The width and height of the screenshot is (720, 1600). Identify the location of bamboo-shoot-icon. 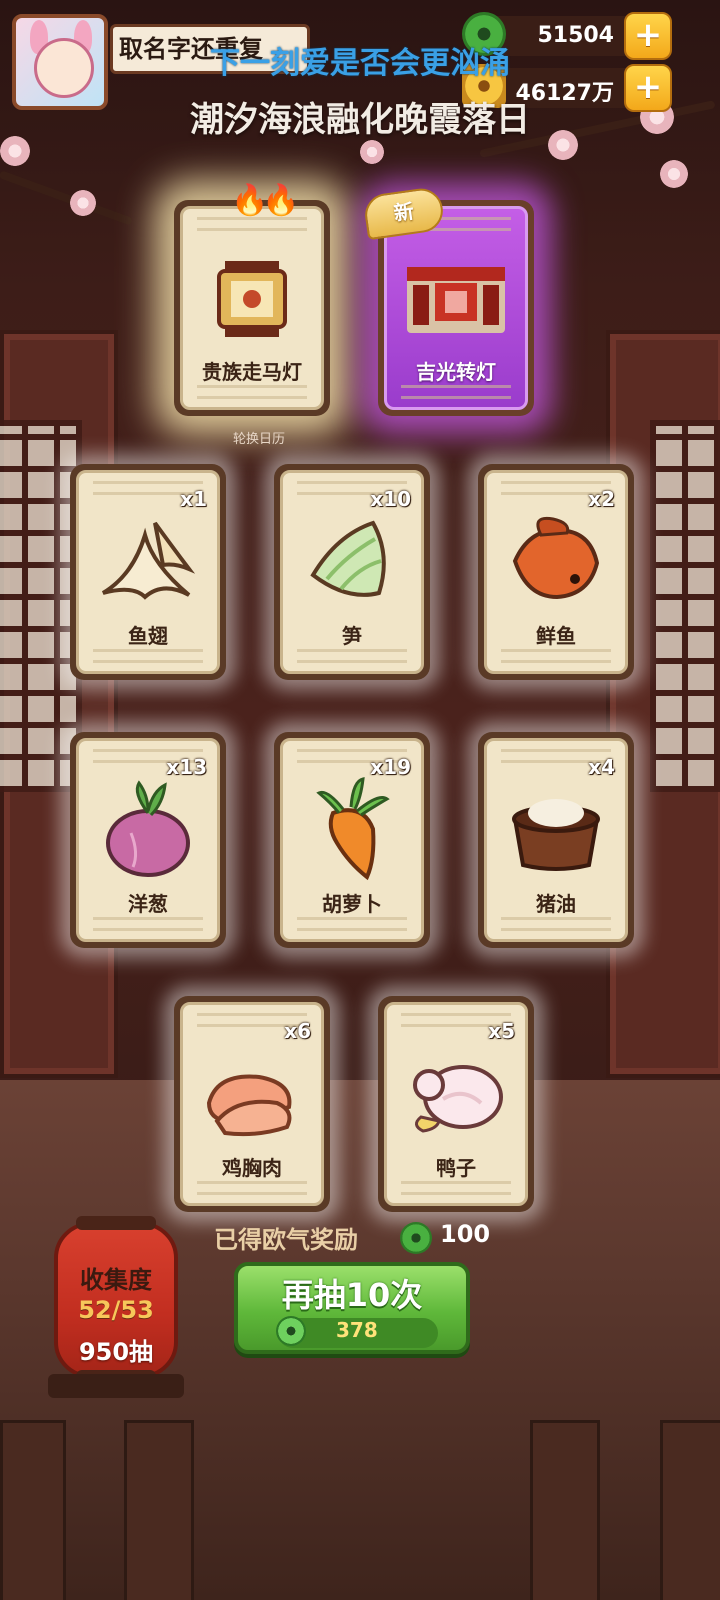
(348, 558).